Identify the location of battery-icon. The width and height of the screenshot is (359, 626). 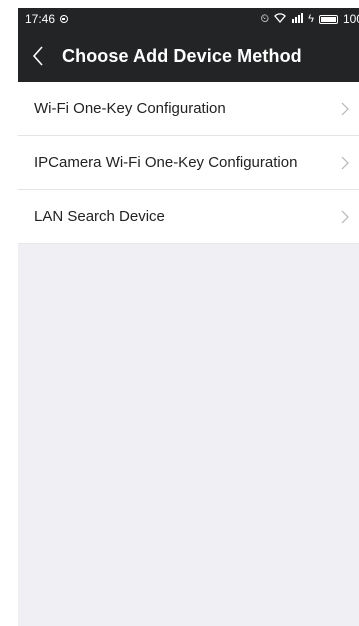
(328, 19).